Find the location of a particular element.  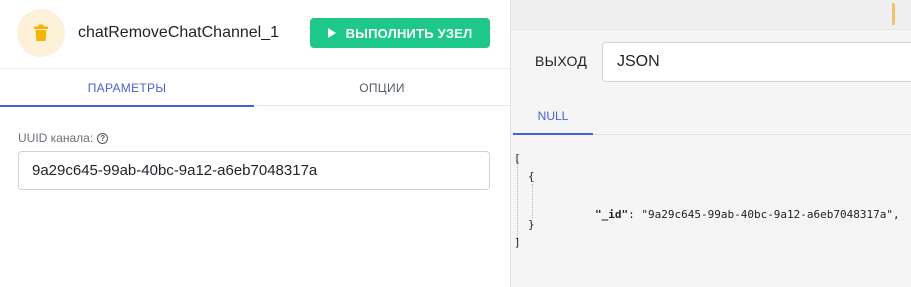

channel-uuid-field-label: UUID канала: ? is located at coordinates (63, 138).